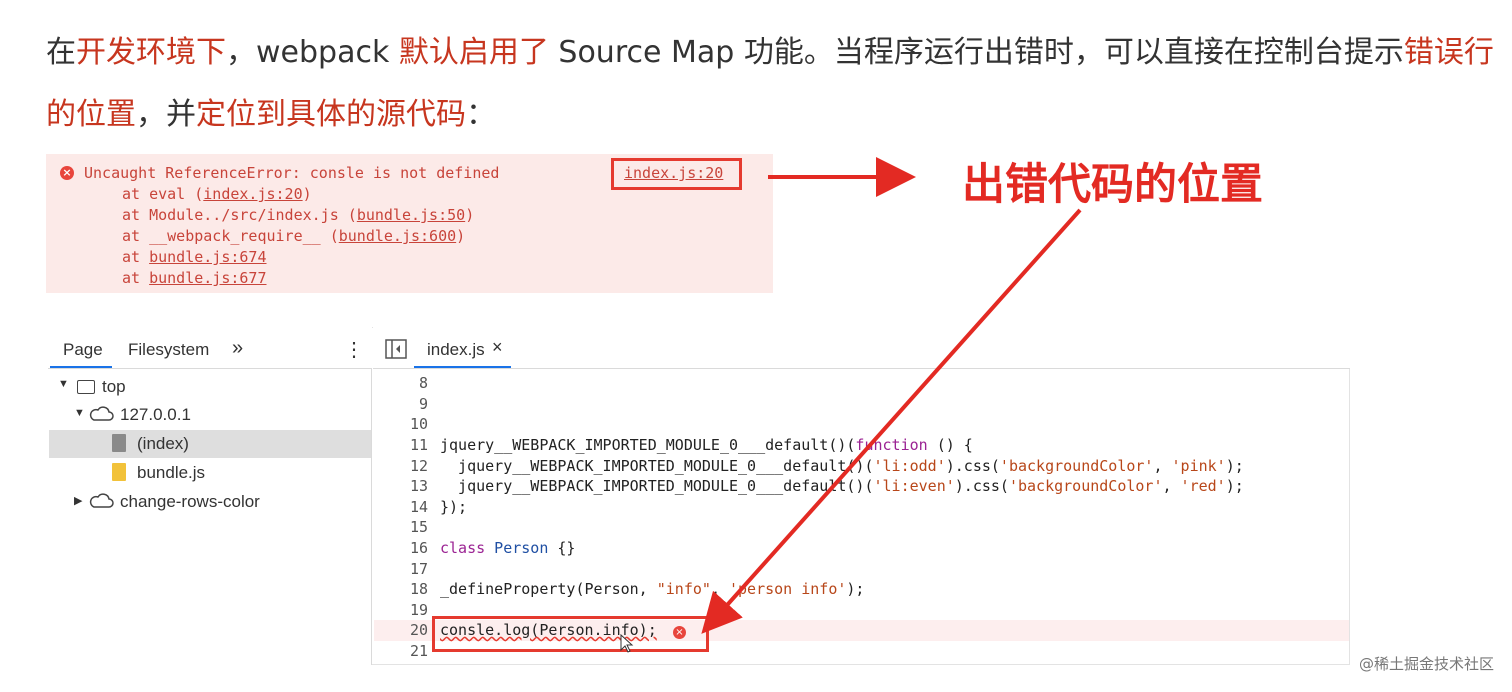 The image size is (1512, 692). Describe the element at coordinates (1426, 664) in the screenshot. I see `watermark: @稀土掘金技术社区` at that location.